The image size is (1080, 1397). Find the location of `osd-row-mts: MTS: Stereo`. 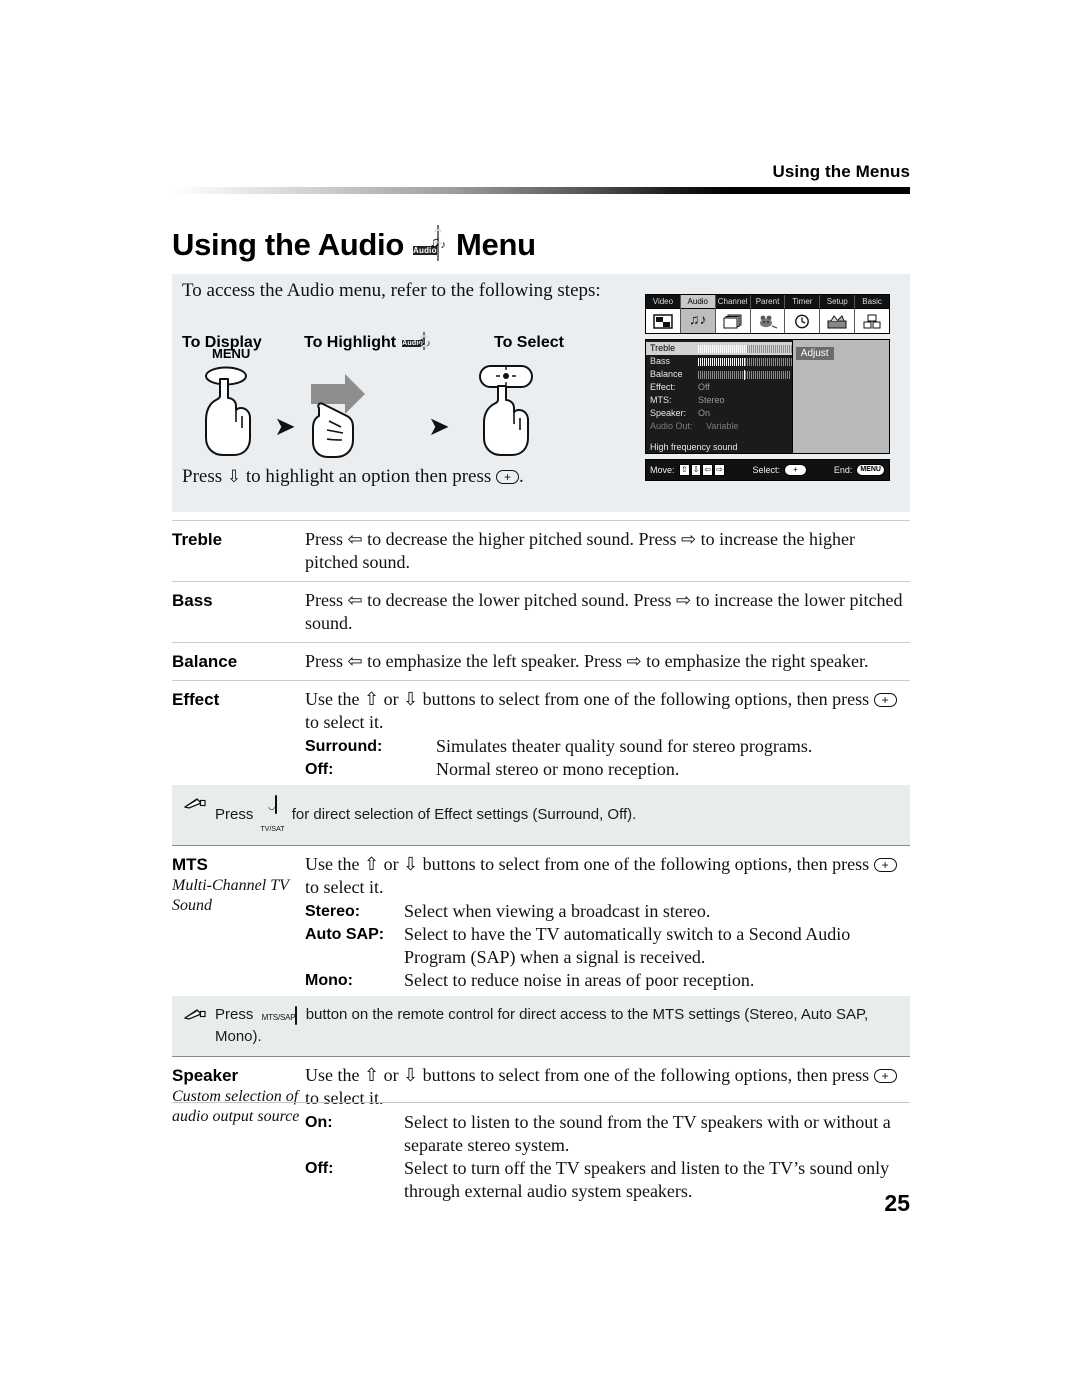

osd-row-mts: MTS: Stereo is located at coordinates (719, 400).